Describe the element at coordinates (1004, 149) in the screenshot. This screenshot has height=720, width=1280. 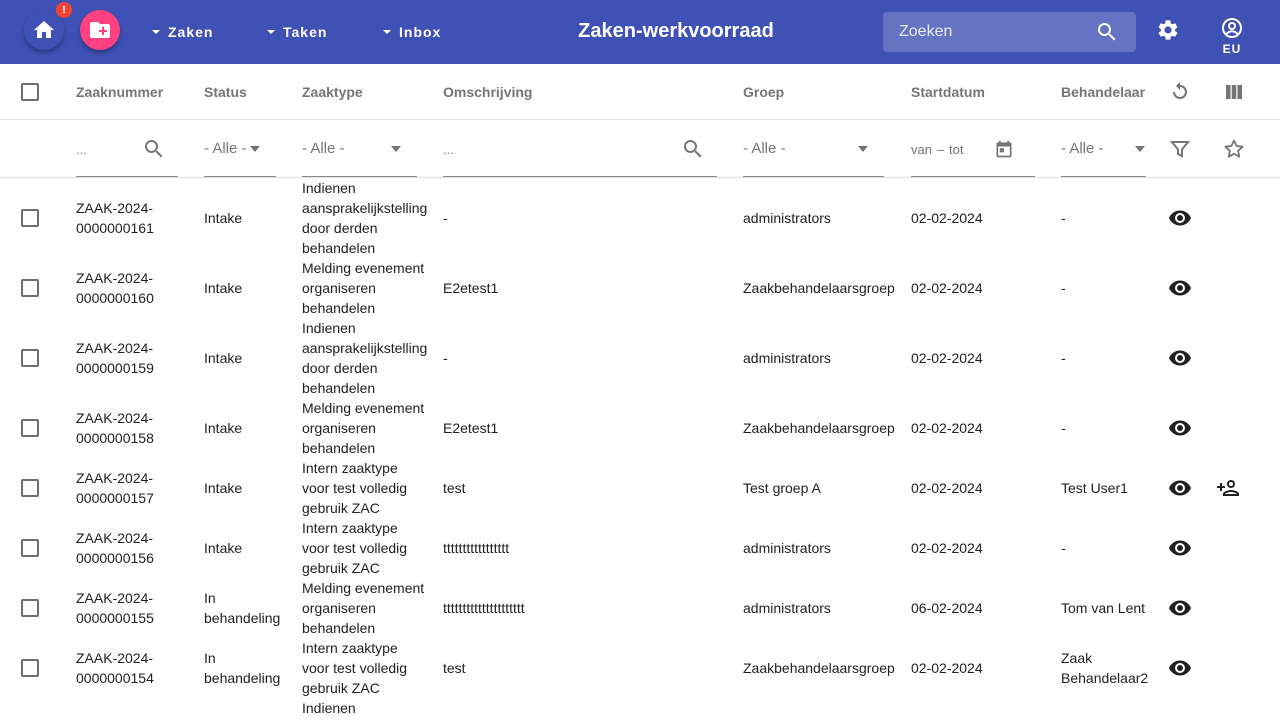
I see `calendar-icon` at that location.